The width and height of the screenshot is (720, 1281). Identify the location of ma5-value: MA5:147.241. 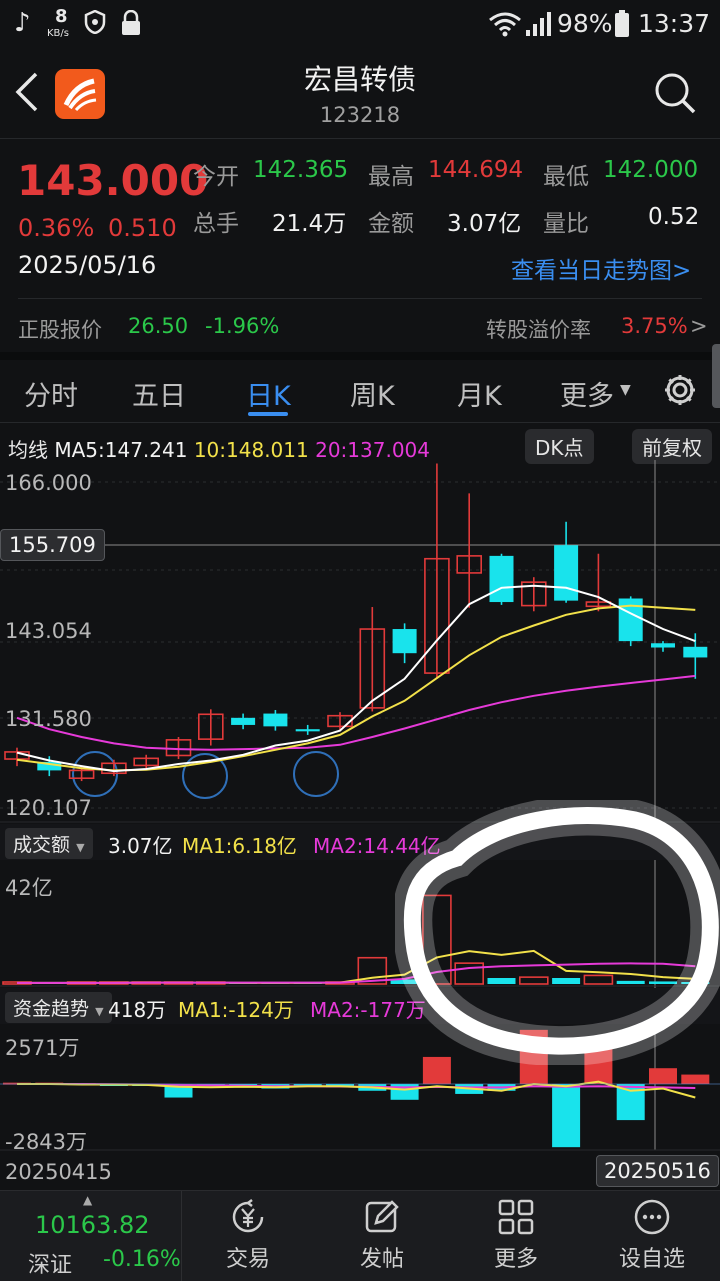
(121, 450).